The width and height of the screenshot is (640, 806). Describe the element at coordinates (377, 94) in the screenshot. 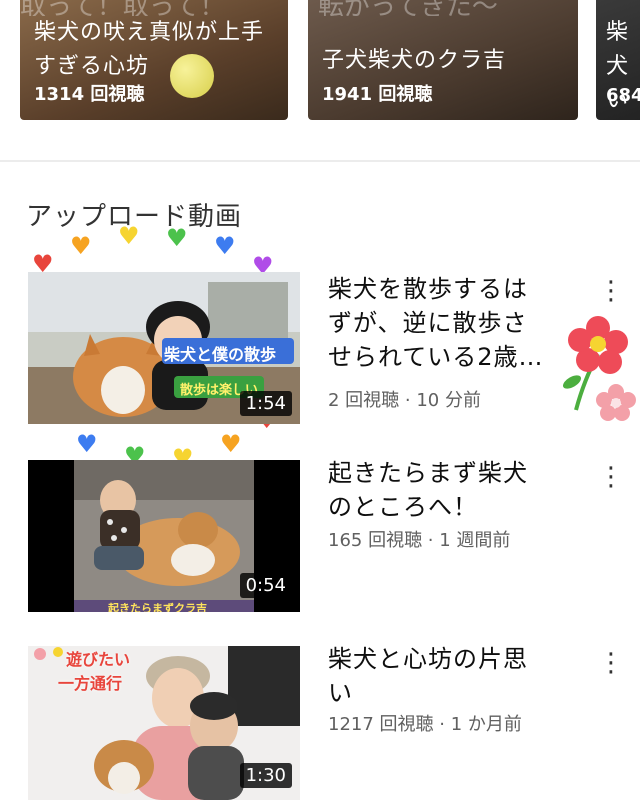

I see `carousel-card-views: 1941 回視聴` at that location.